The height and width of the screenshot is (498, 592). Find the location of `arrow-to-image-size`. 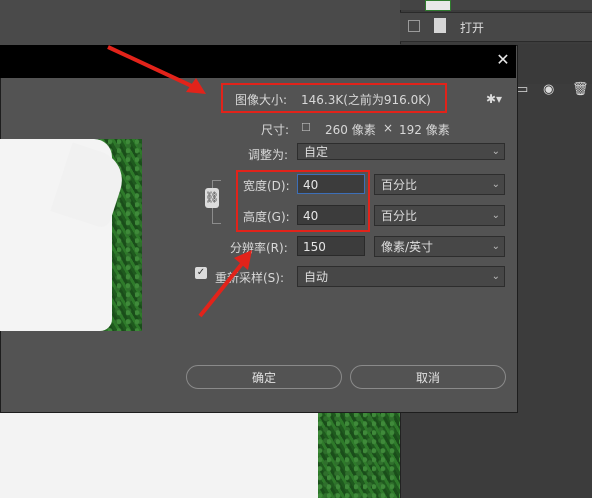

arrow-to-image-size is located at coordinates (152, 67).